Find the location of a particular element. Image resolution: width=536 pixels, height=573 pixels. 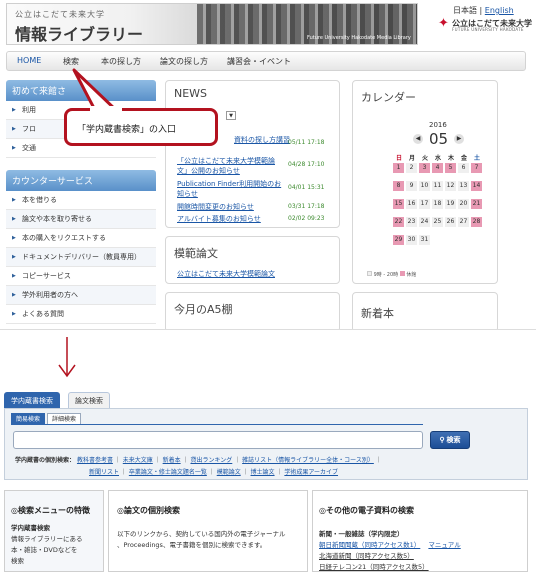

calendar-day: 10 is located at coordinates (424, 186).